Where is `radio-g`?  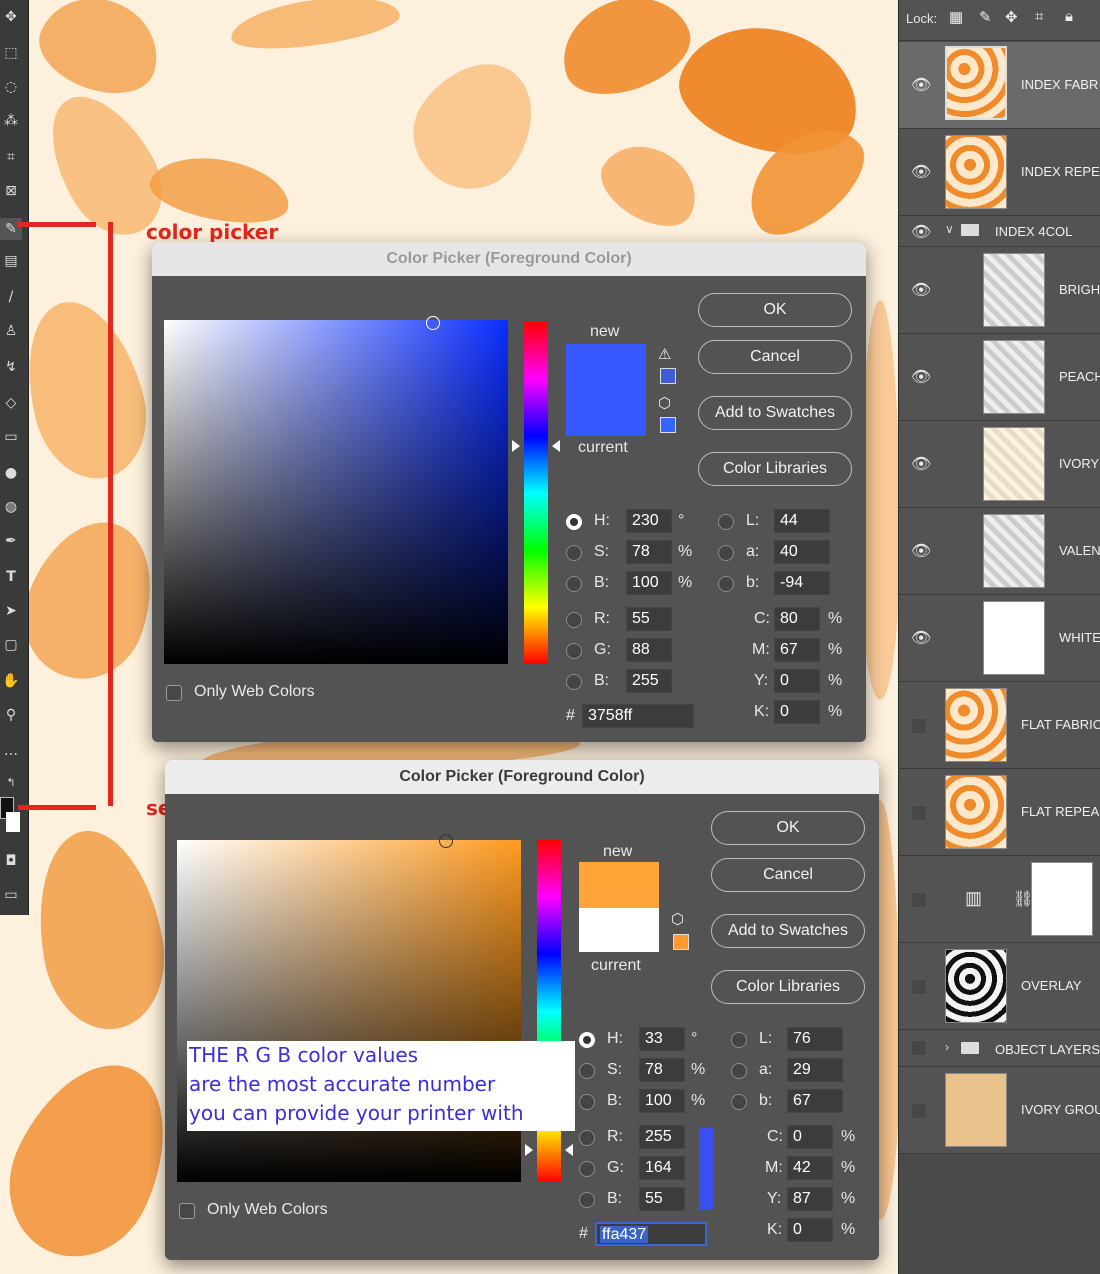
radio-g is located at coordinates (587, 1169).